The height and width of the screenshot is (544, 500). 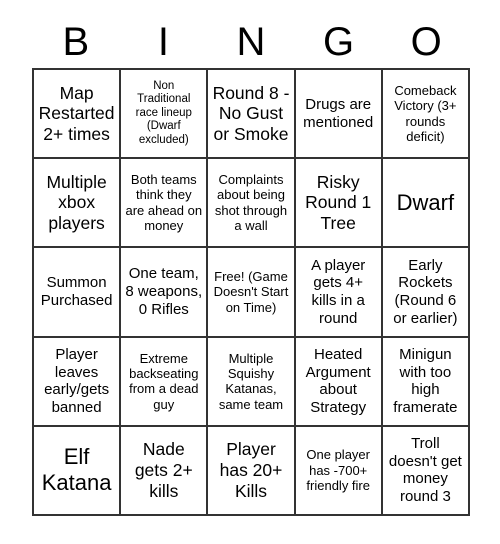 I want to click on bingo-cell-label: Multiple xbox players, so click(x=76, y=202).